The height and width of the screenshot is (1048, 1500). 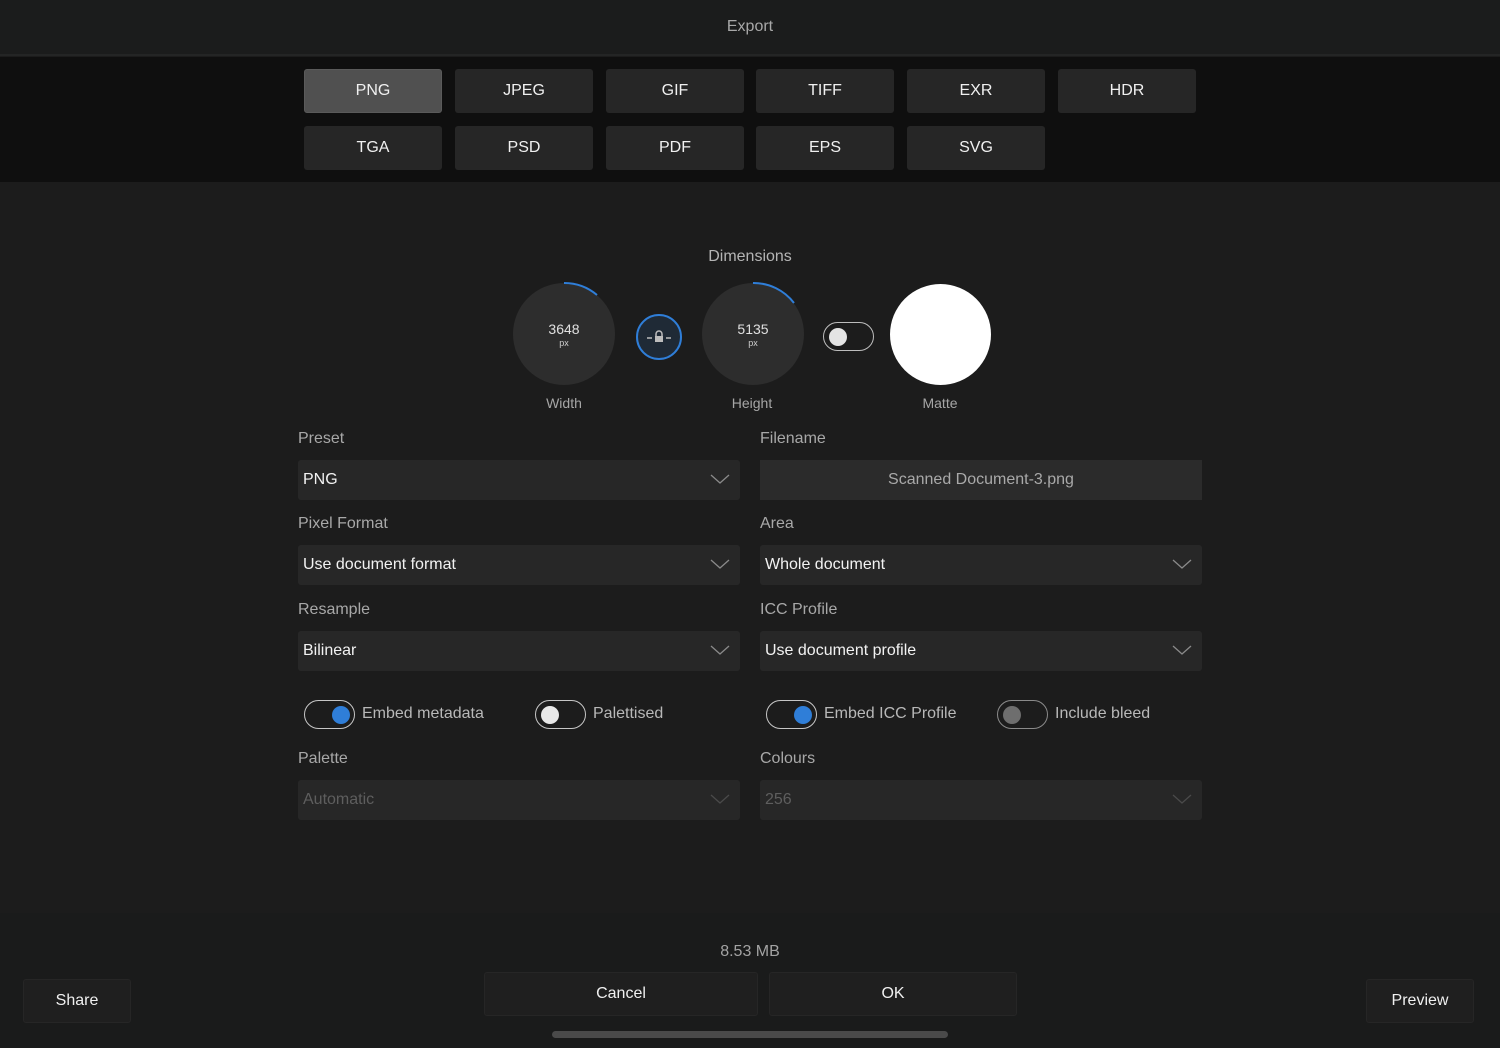 I want to click on height-dial-arc, so click(x=773, y=292).